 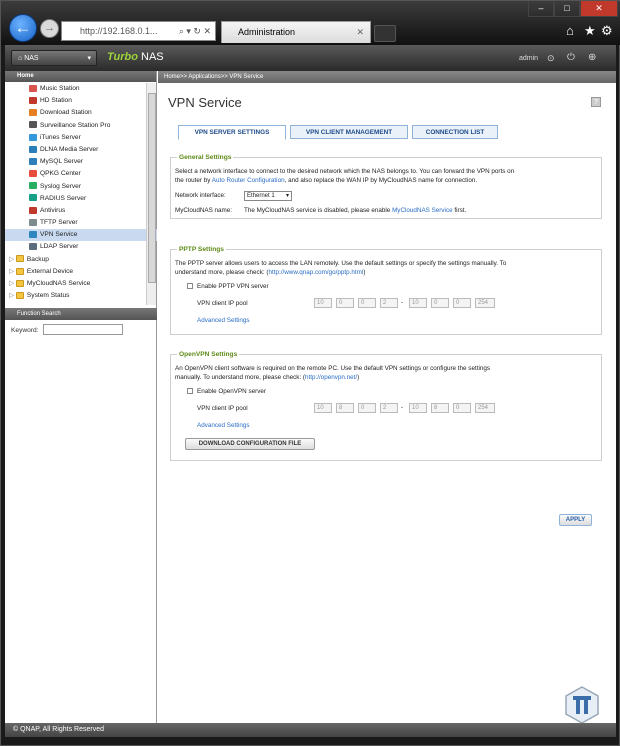 I want to click on sidebar-item: iTunes Server, so click(x=81, y=138).